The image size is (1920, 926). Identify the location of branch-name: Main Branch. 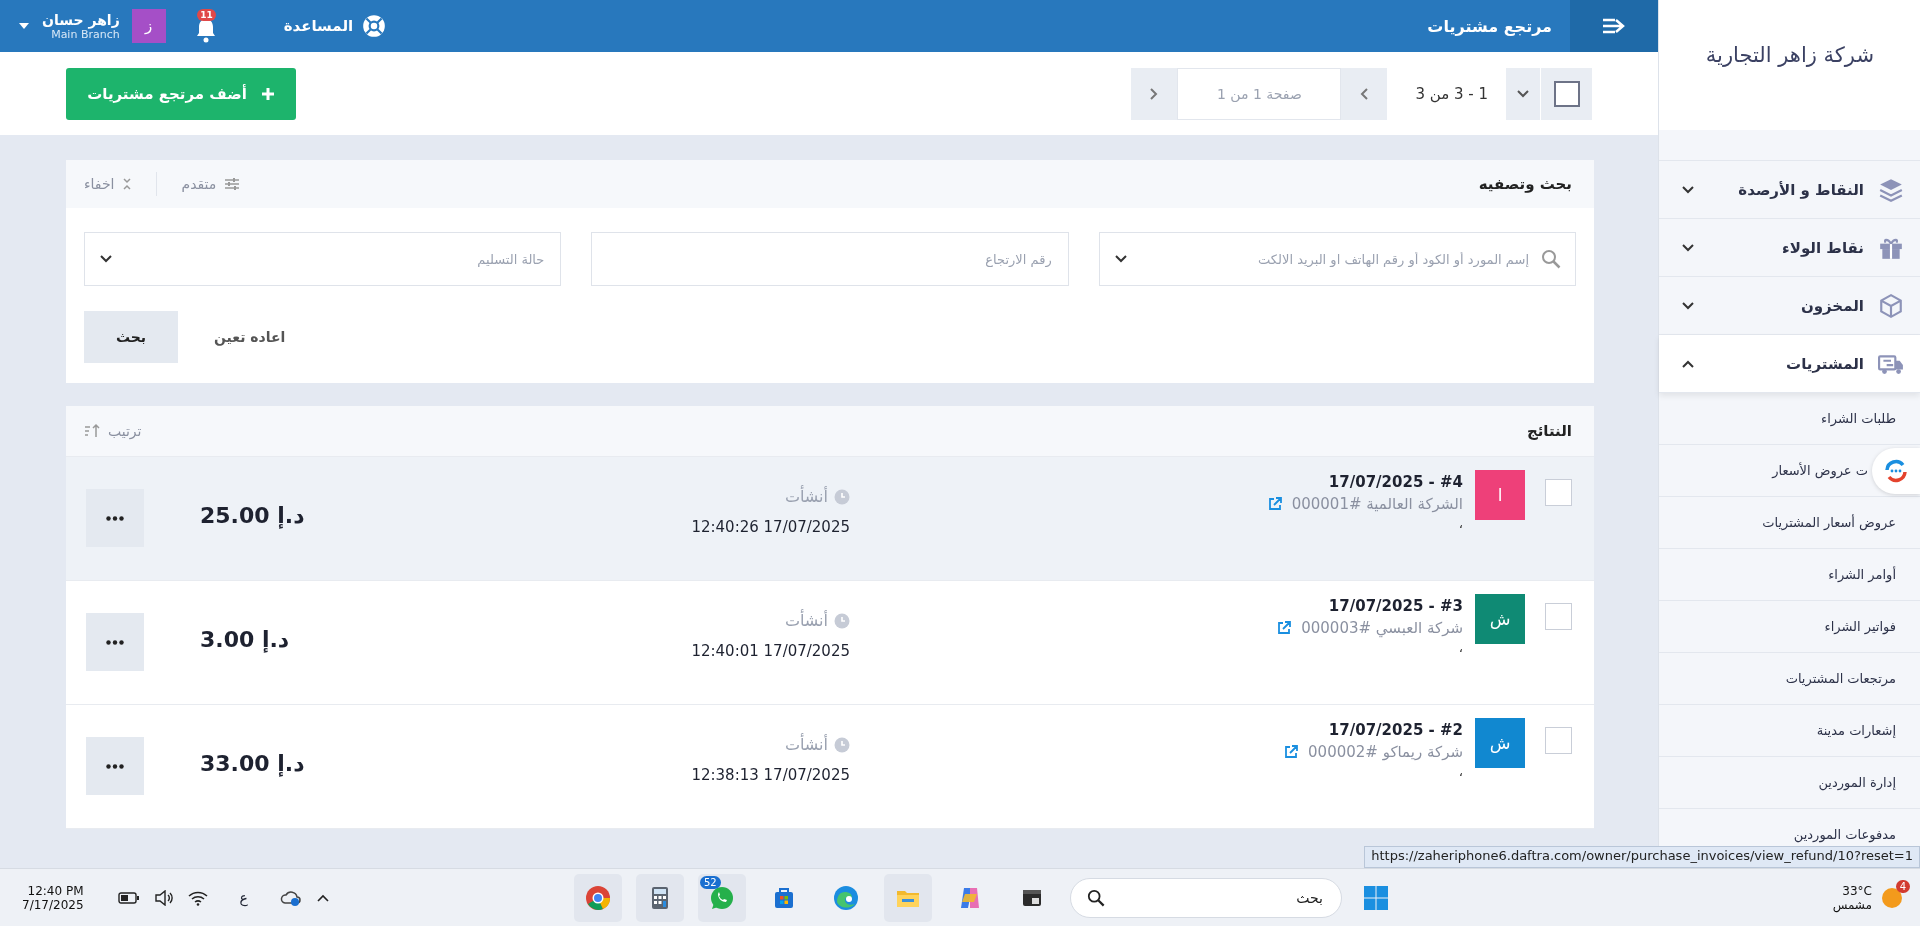
(85, 34).